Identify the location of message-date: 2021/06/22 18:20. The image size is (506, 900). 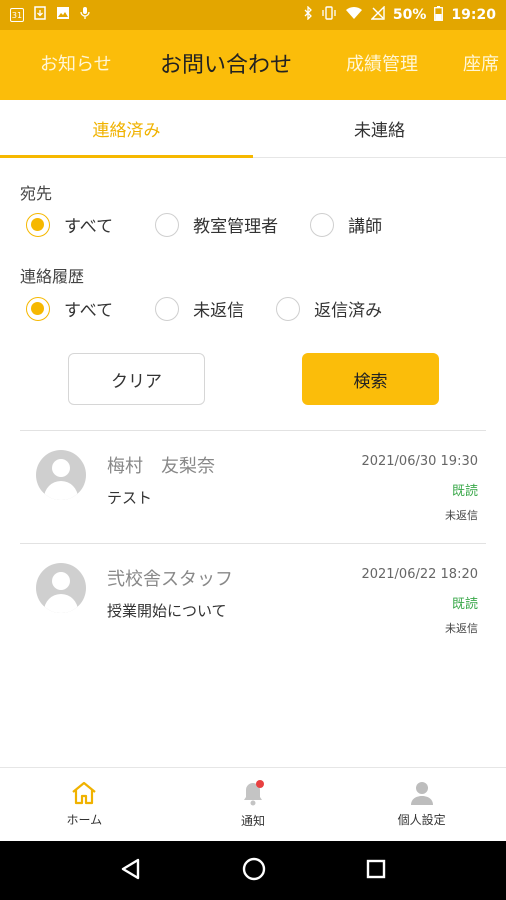
(419, 574).